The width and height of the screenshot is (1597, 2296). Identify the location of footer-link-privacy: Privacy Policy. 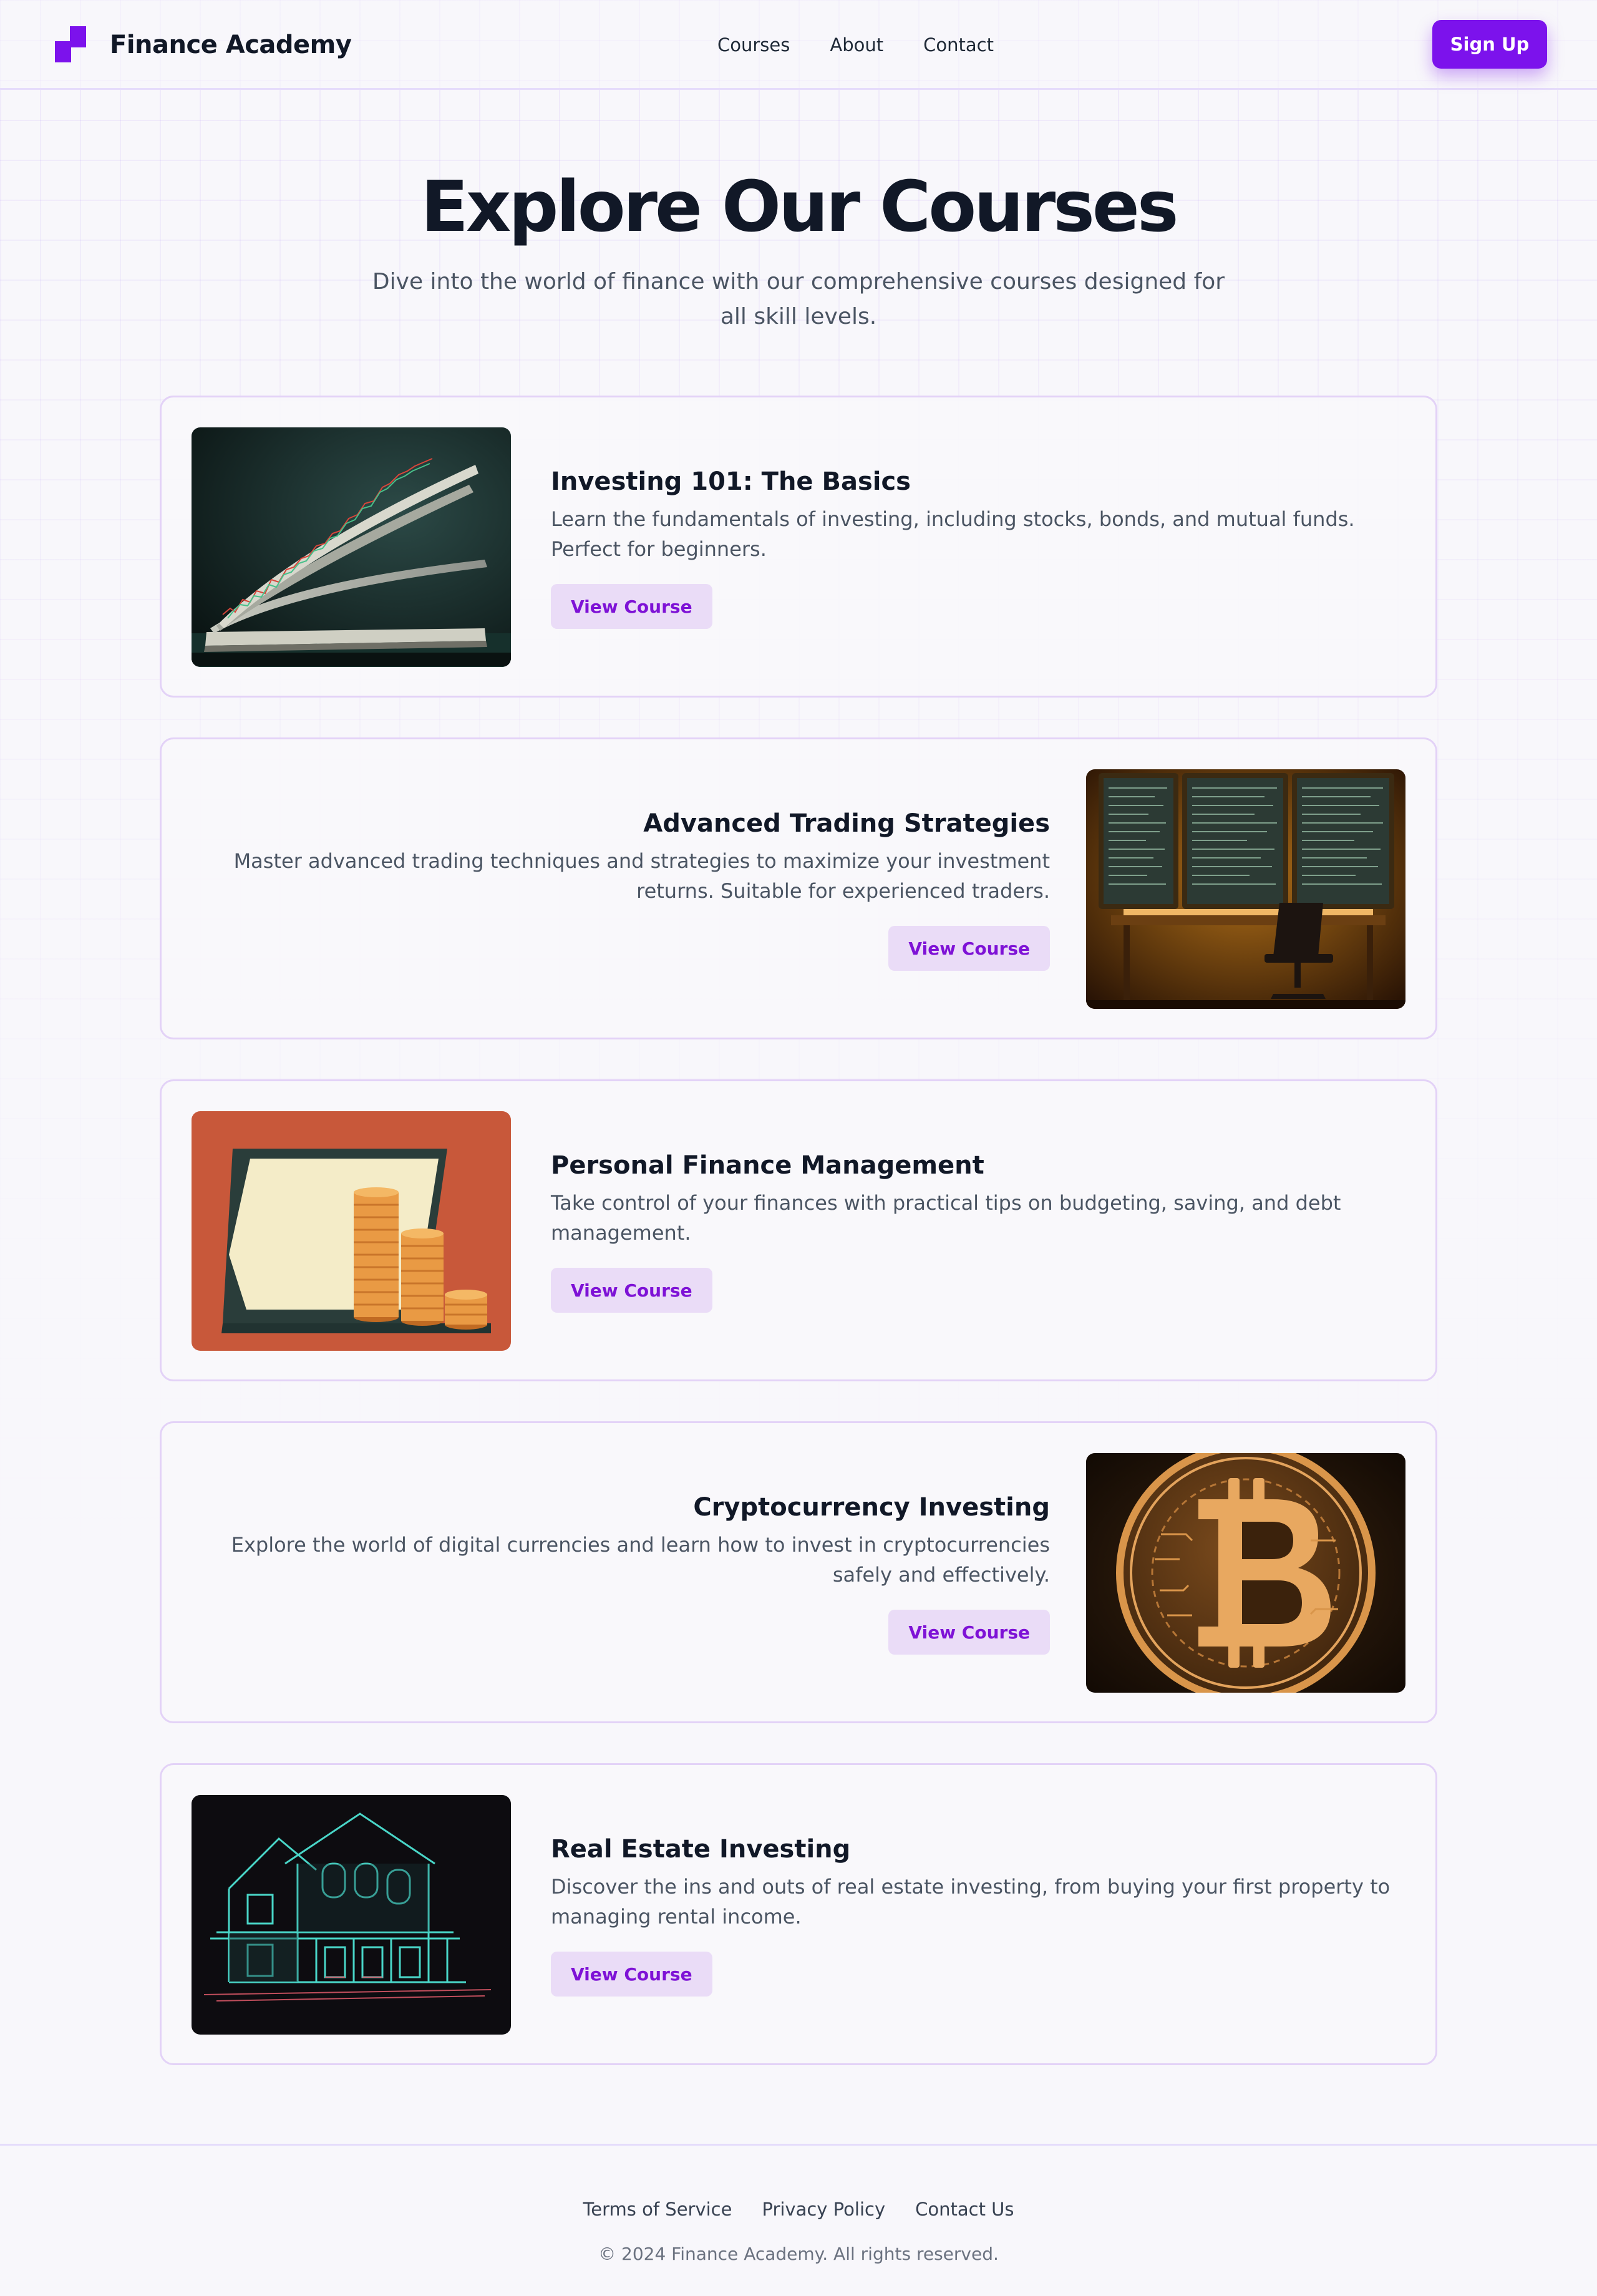
(823, 2209).